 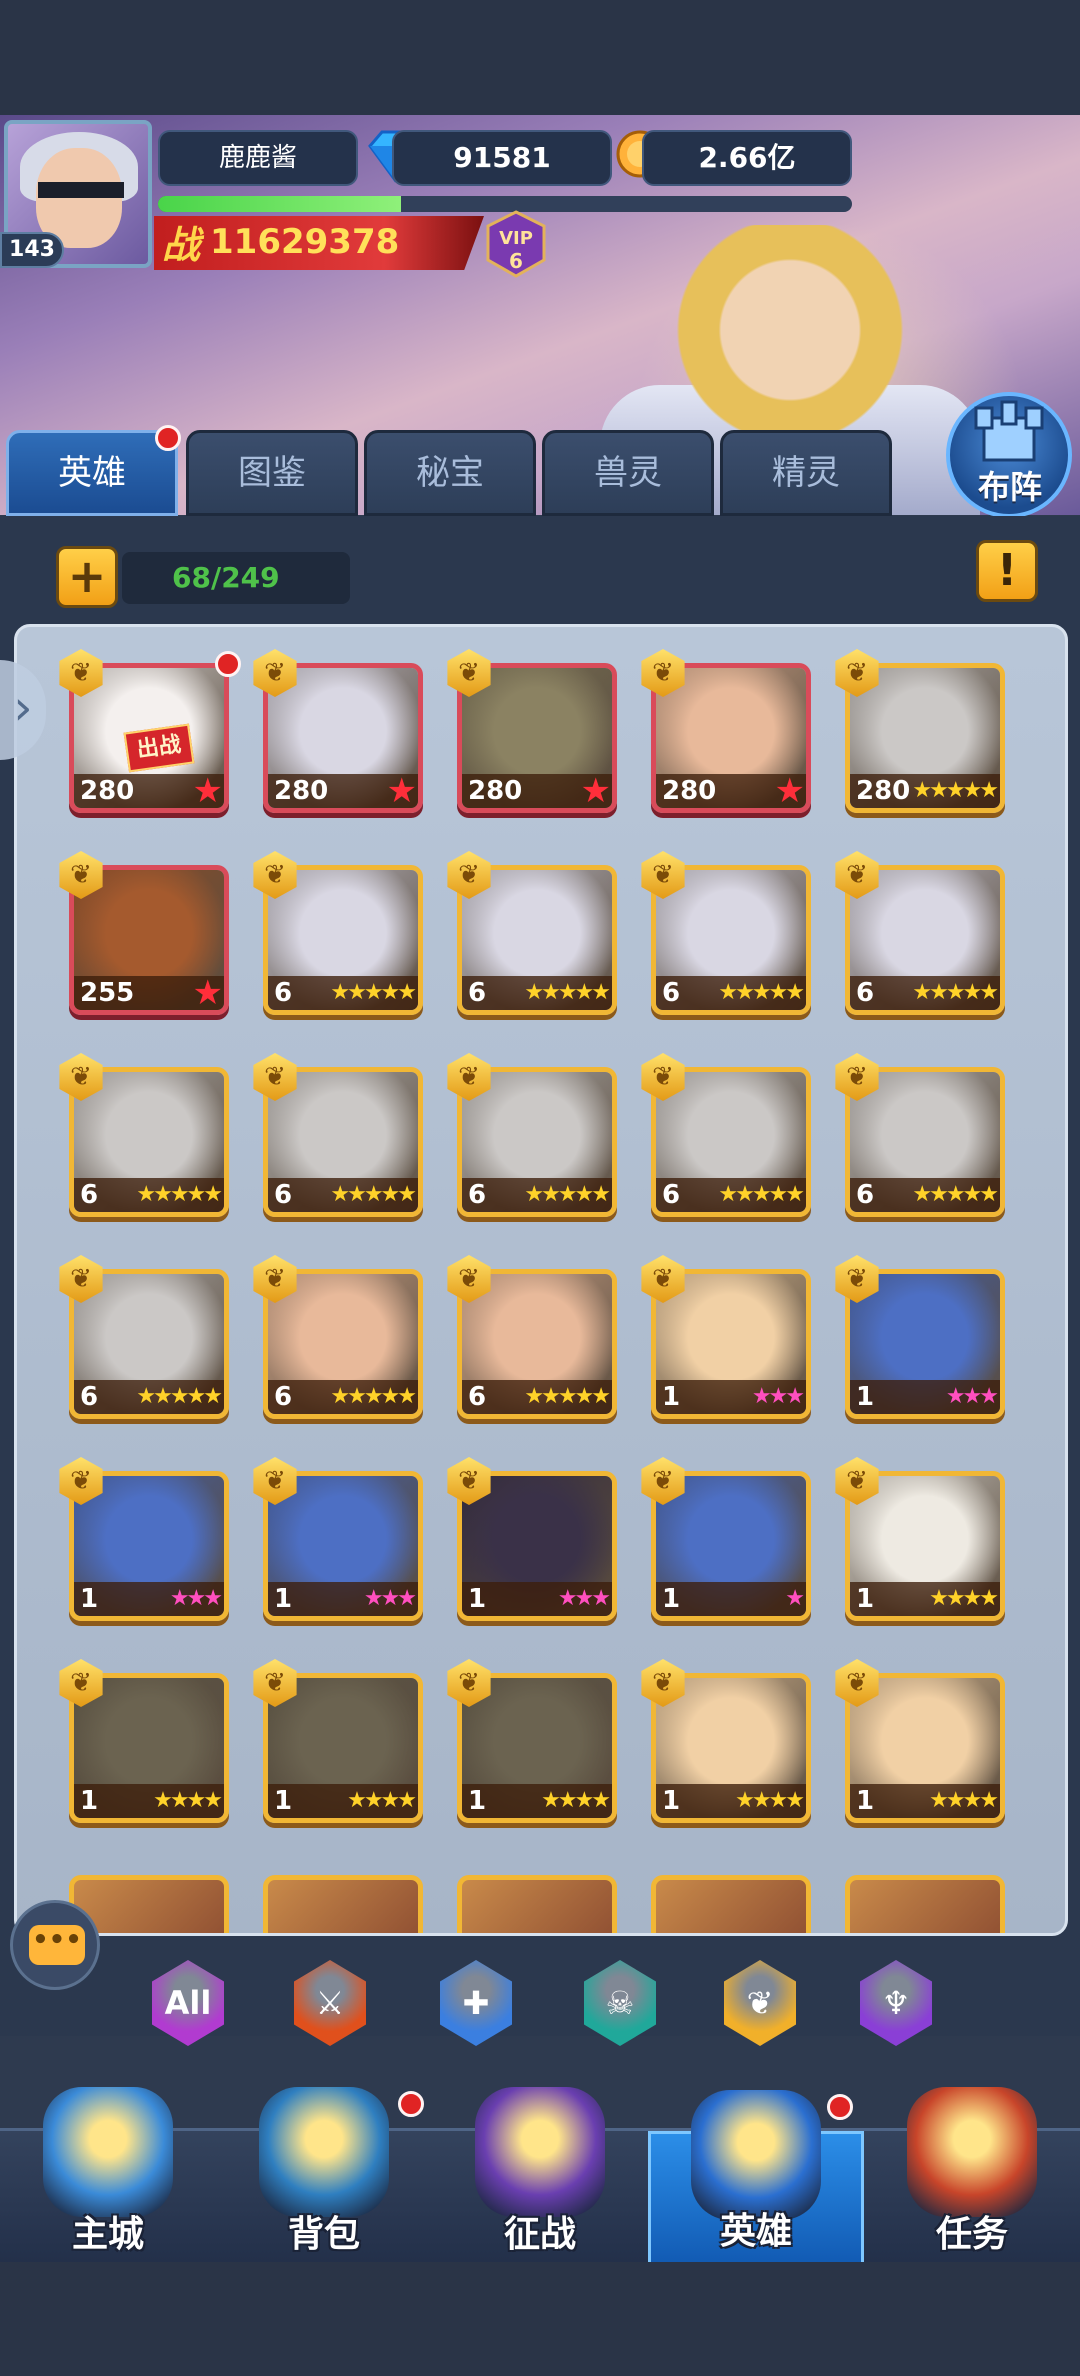 I want to click on tab-label: 精灵, so click(x=806, y=473).